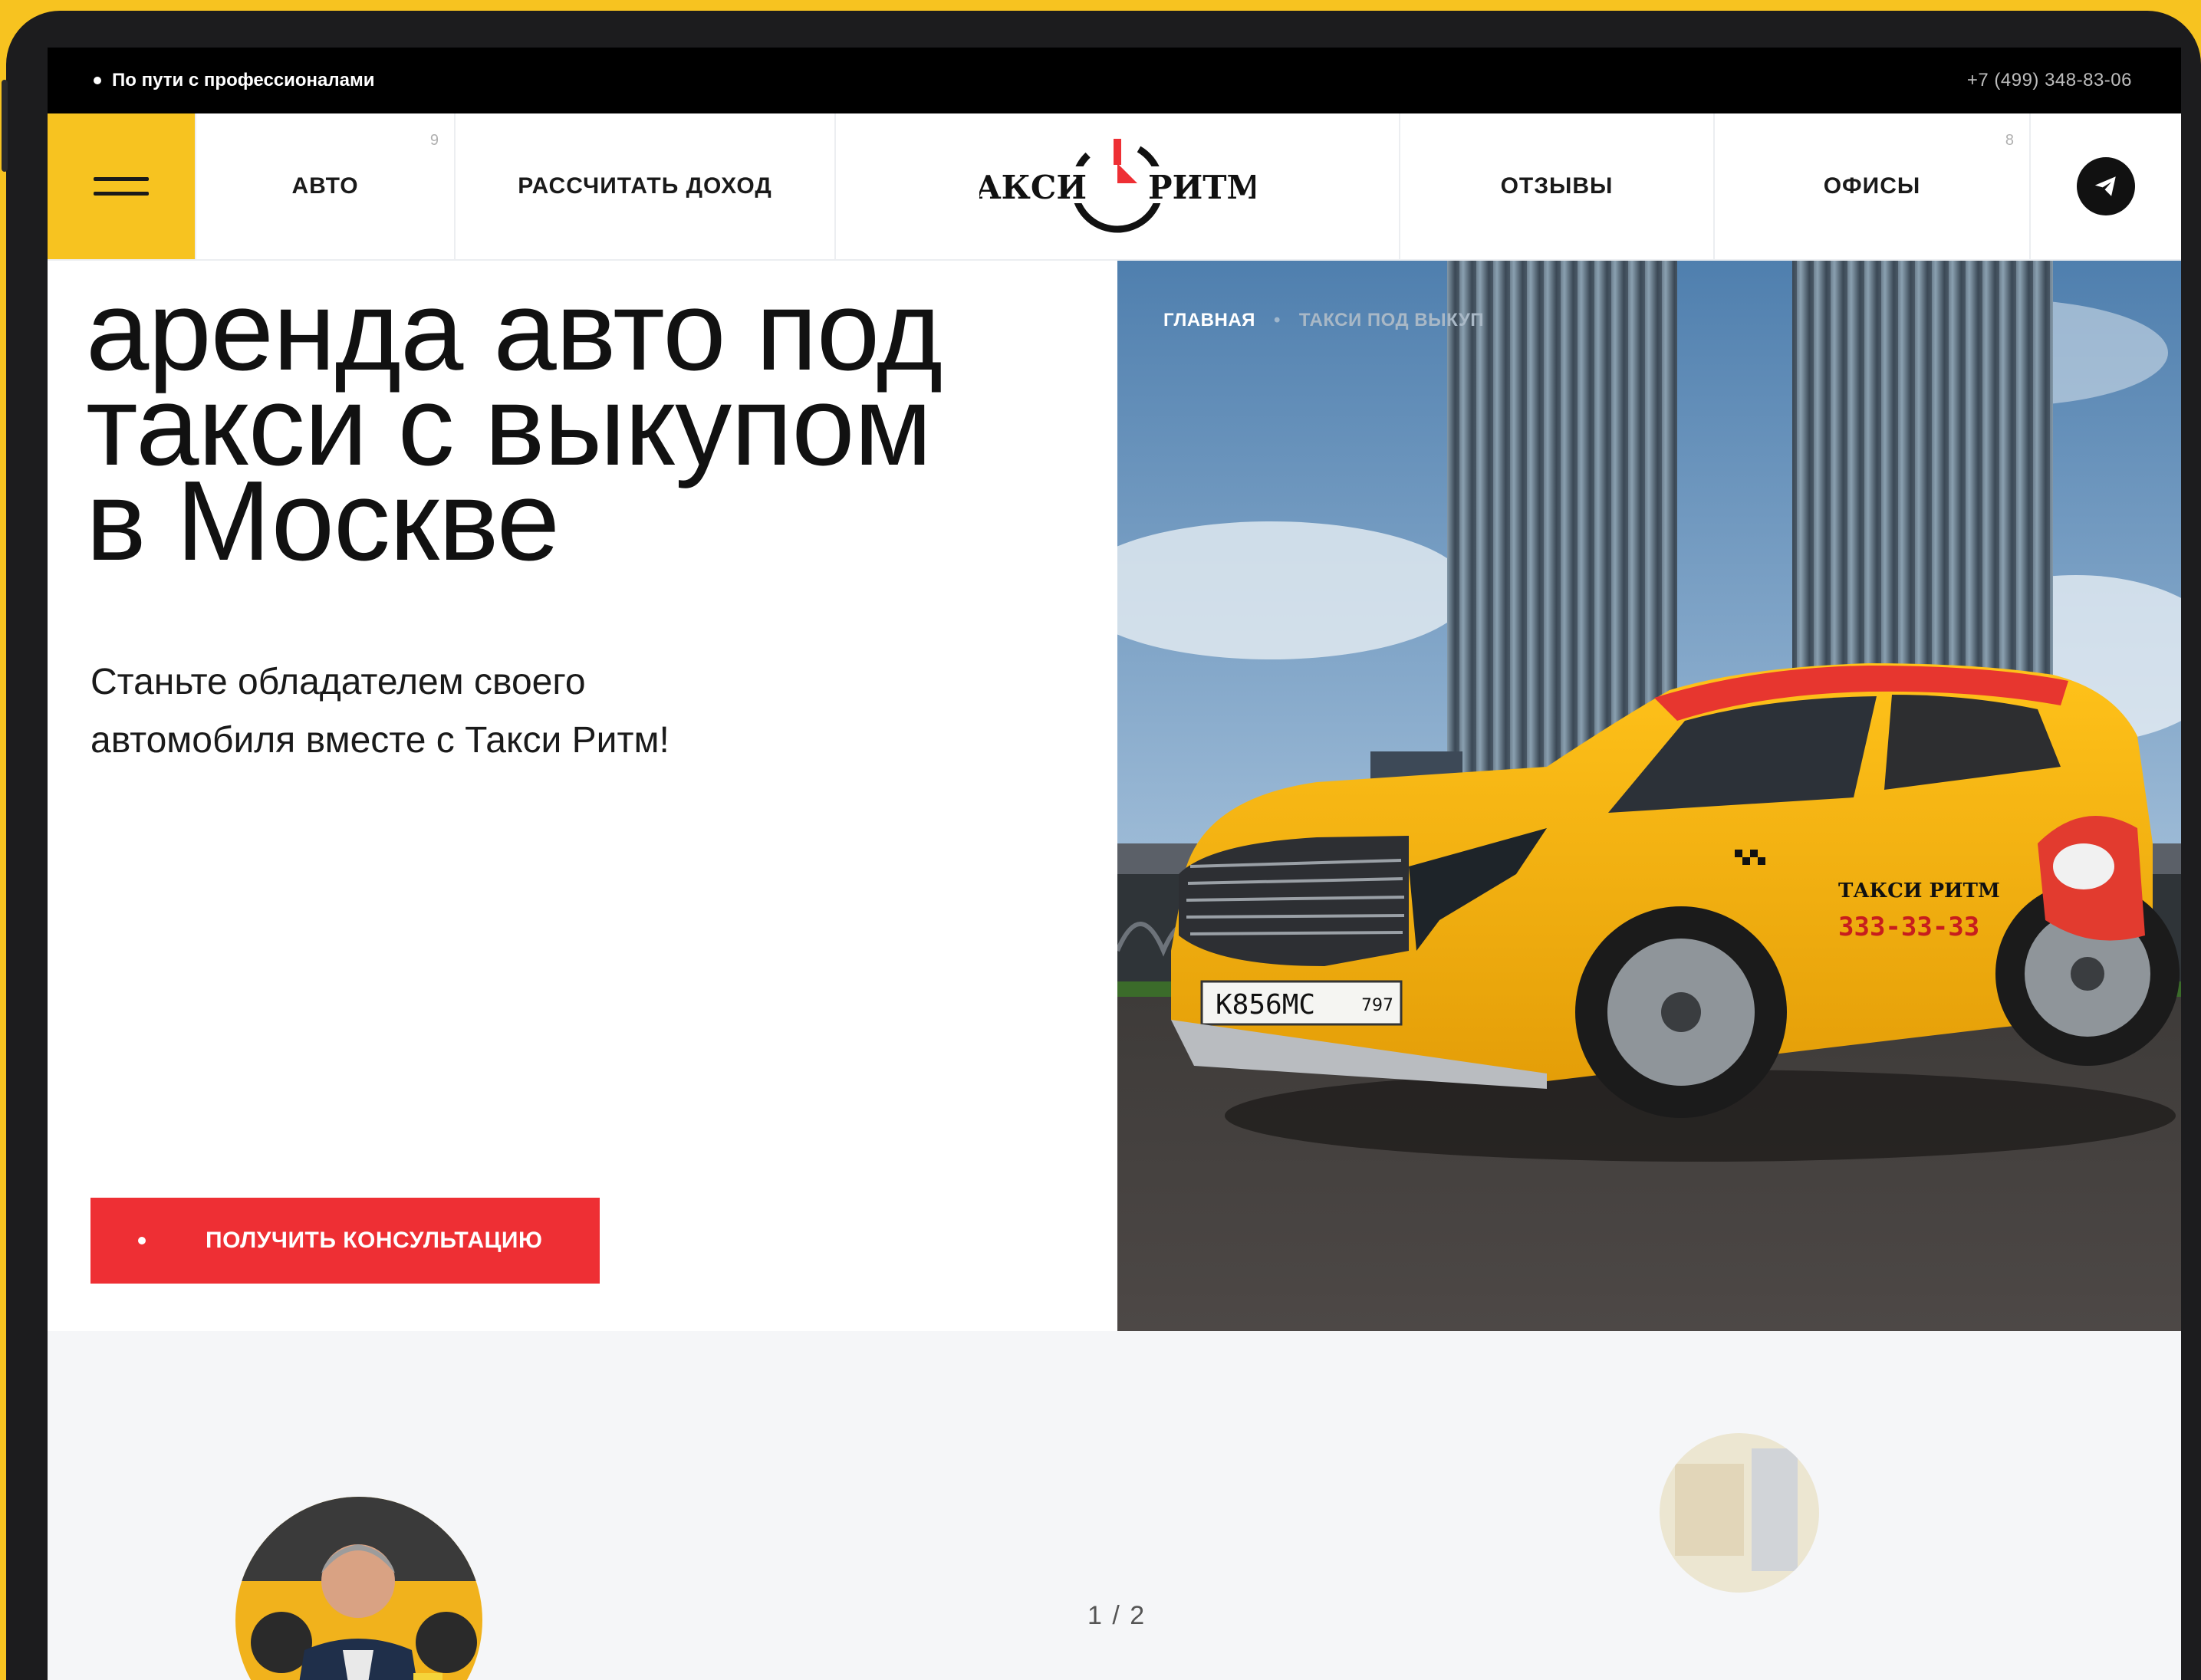 This screenshot has height=1680, width=2201. Describe the element at coordinates (338, 682) in the screenshot. I see `hero-subtitle-line: Станьте обладателем своего` at that location.